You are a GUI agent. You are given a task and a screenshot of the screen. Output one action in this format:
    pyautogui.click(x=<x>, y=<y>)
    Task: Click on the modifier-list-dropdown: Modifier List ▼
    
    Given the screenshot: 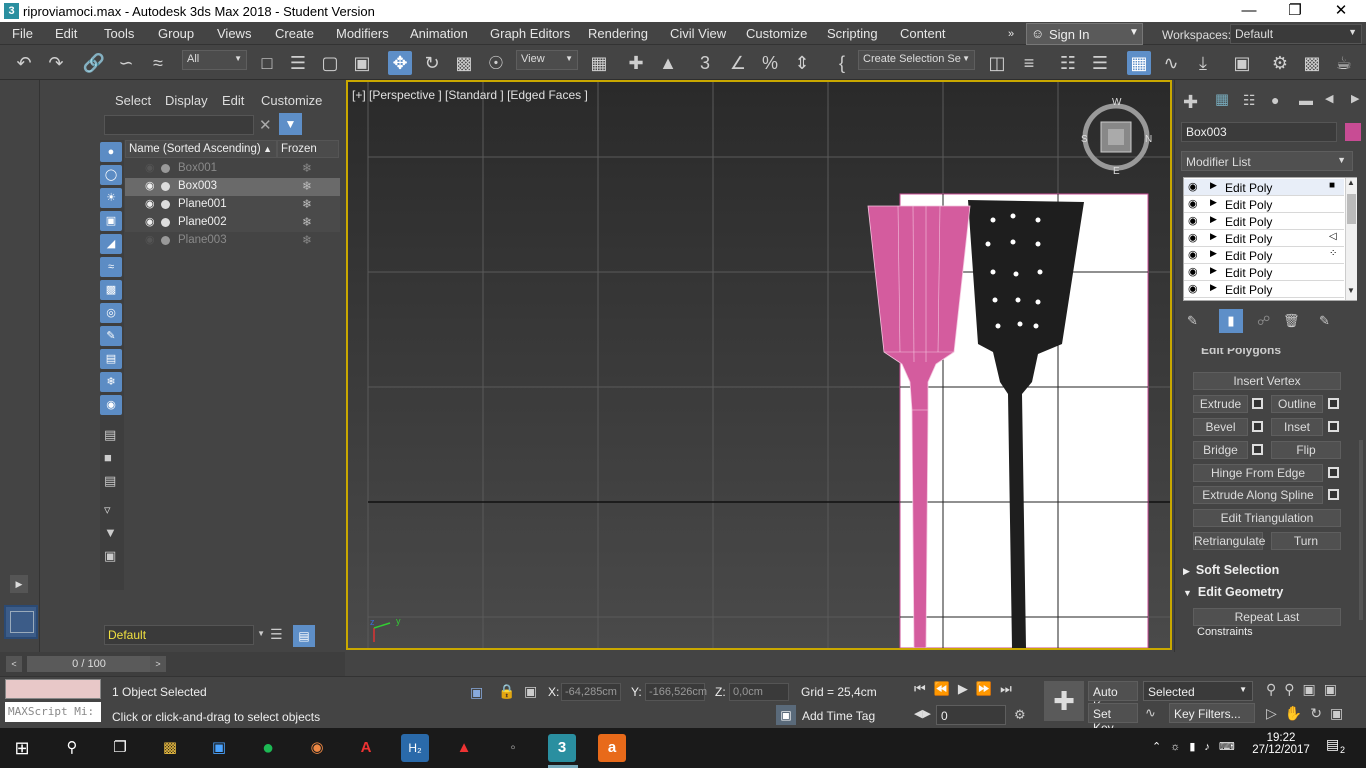 What is the action you would take?
    pyautogui.click(x=1267, y=161)
    